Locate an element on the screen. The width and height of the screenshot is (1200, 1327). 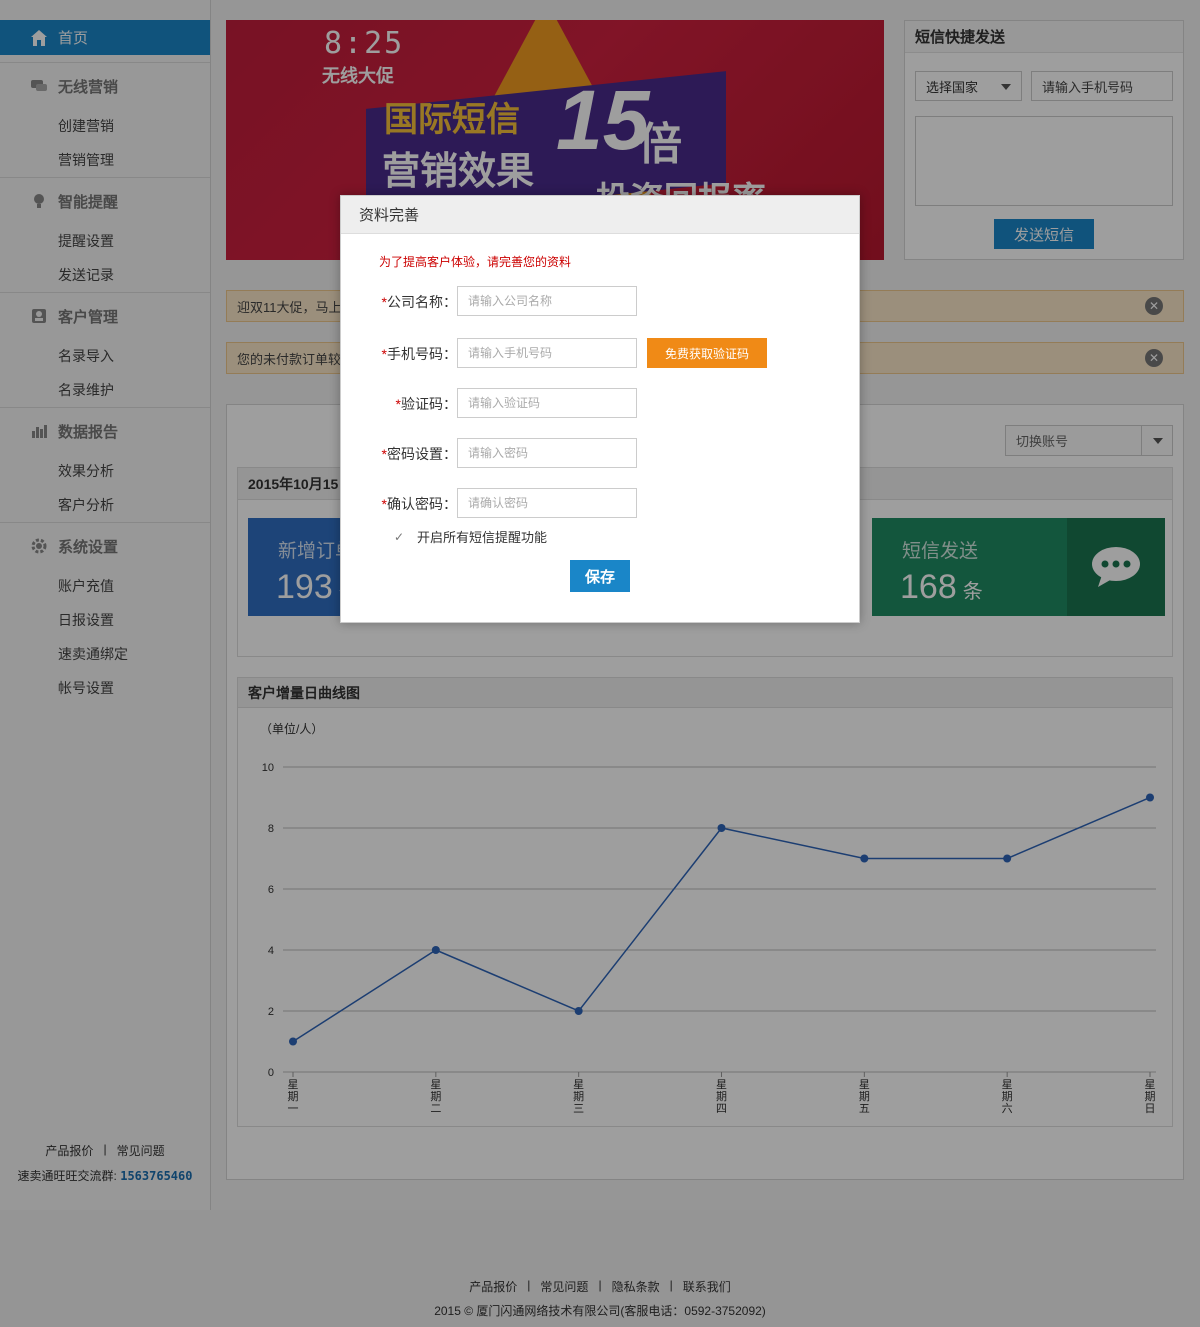
verification-code-input is located at coordinates (547, 403).